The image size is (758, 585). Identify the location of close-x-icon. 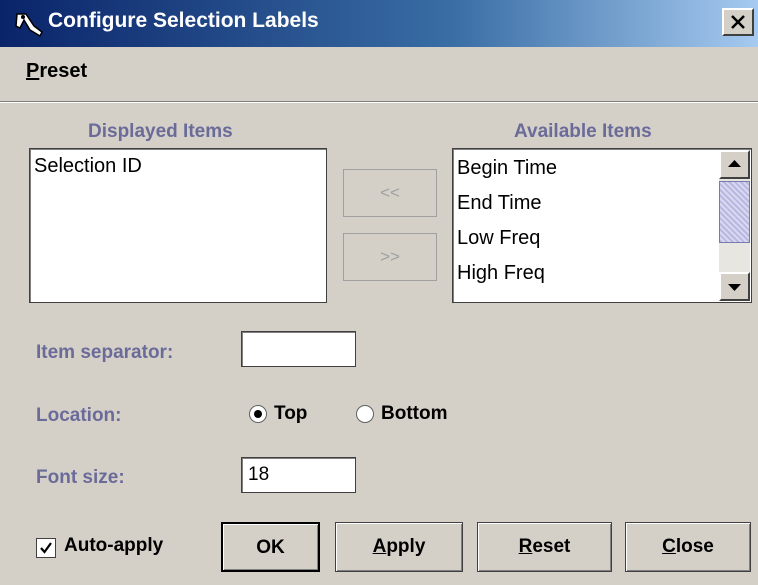
(738, 22).